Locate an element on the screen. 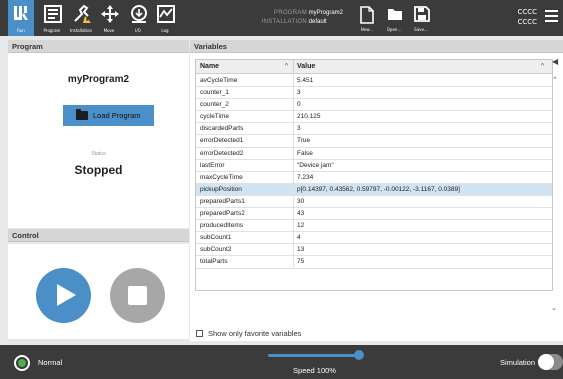 The image size is (563, 379). variable-value: 75 is located at coordinates (301, 262).